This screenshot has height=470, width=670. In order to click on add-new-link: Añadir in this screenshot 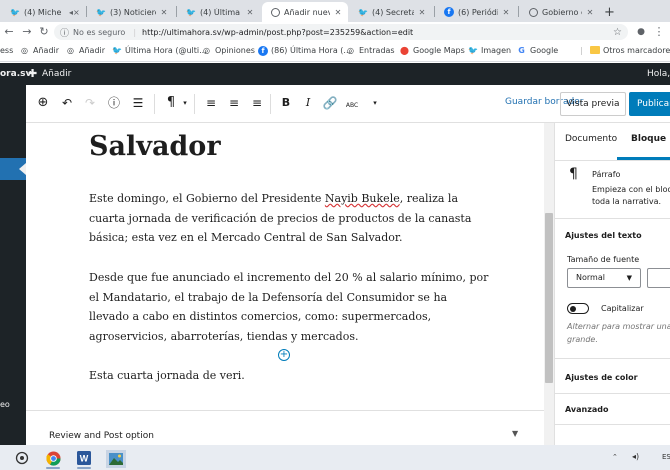, I will do `click(56, 74)`.